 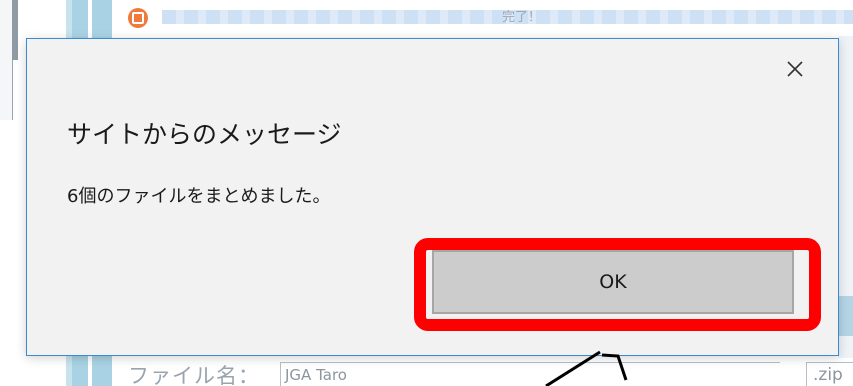 What do you see at coordinates (138, 18) in the screenshot?
I see `status-icon` at bounding box center [138, 18].